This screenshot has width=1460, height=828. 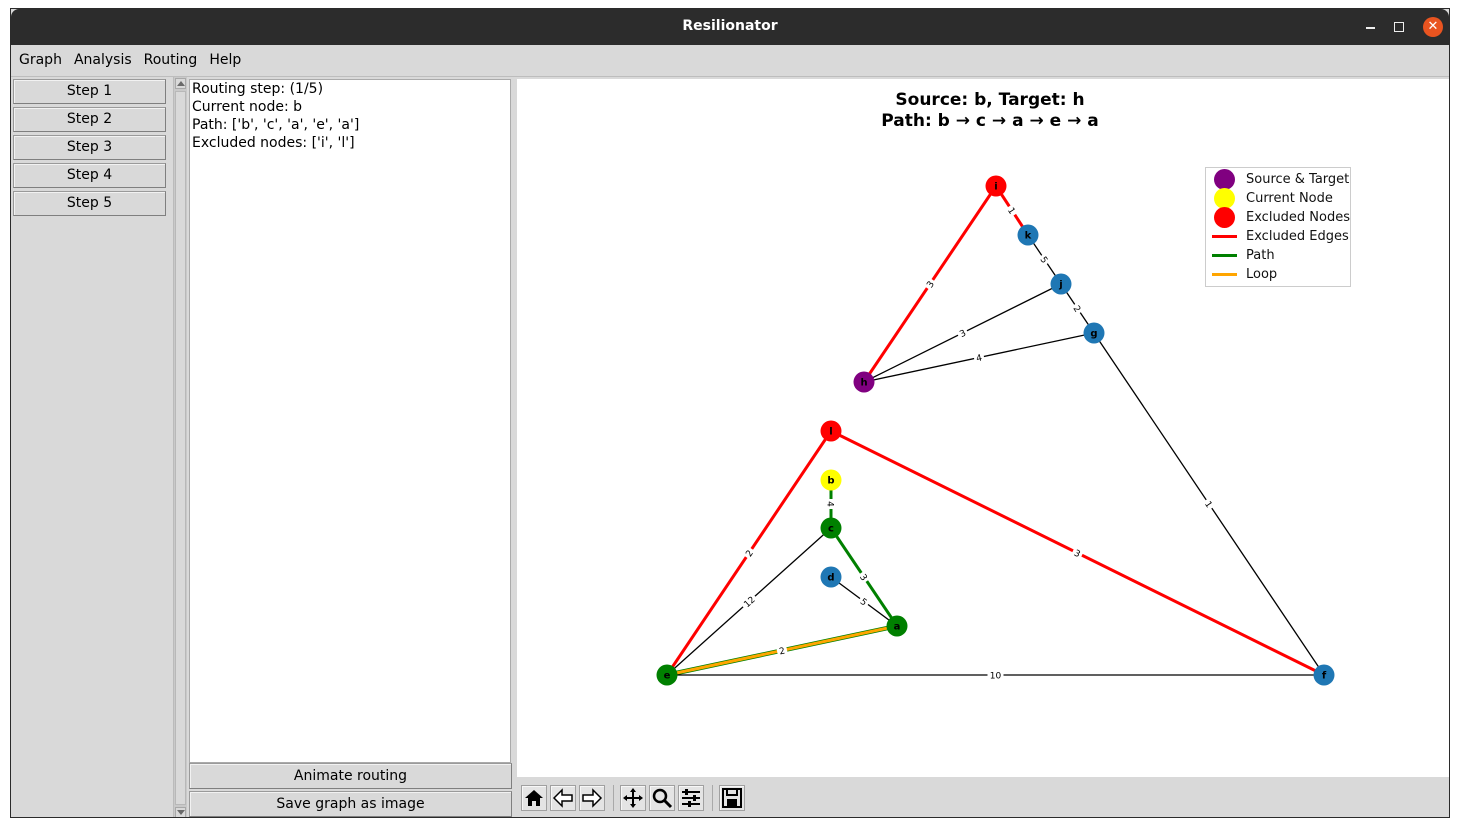 I want to click on menu-routing: Routing, so click(x=167, y=60).